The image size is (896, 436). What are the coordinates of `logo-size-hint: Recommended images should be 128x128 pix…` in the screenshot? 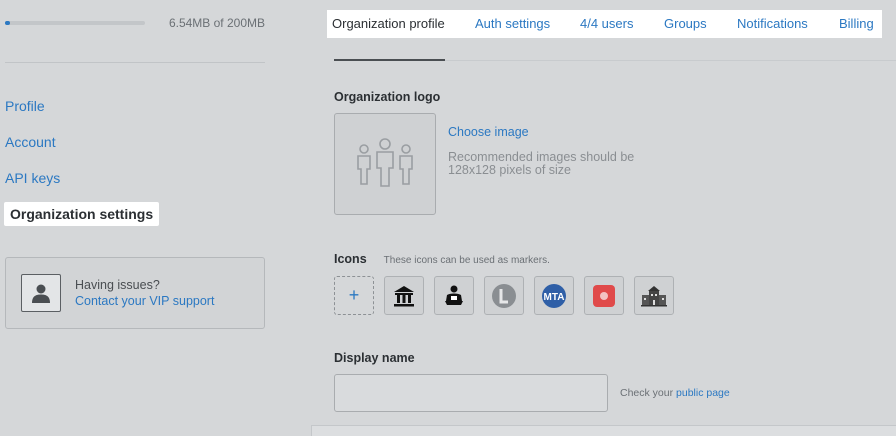 It's located at (541, 163).